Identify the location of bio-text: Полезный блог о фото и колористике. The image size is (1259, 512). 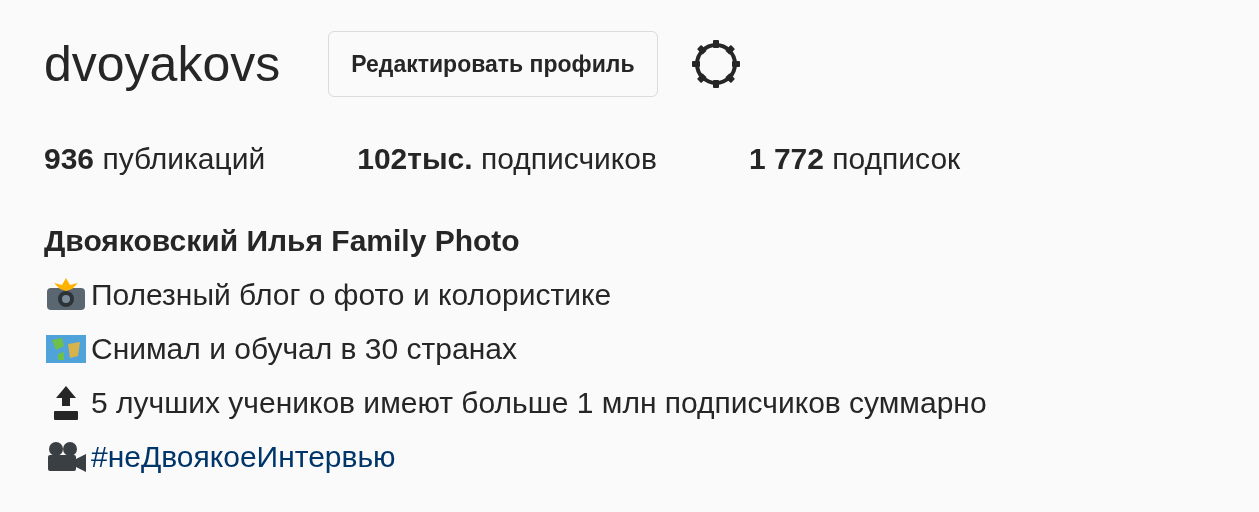
(351, 295).